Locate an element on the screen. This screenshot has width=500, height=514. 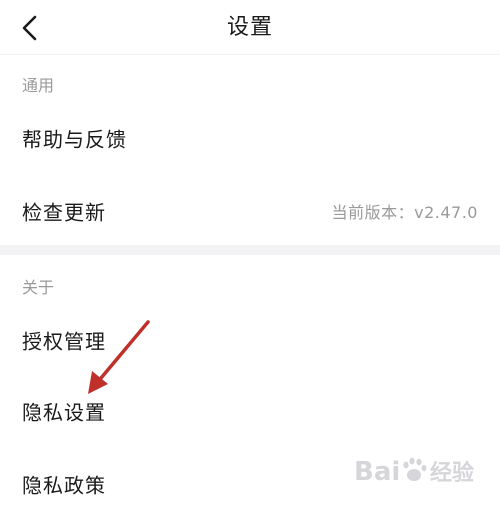
page-title: 设置 is located at coordinates (249, 27).